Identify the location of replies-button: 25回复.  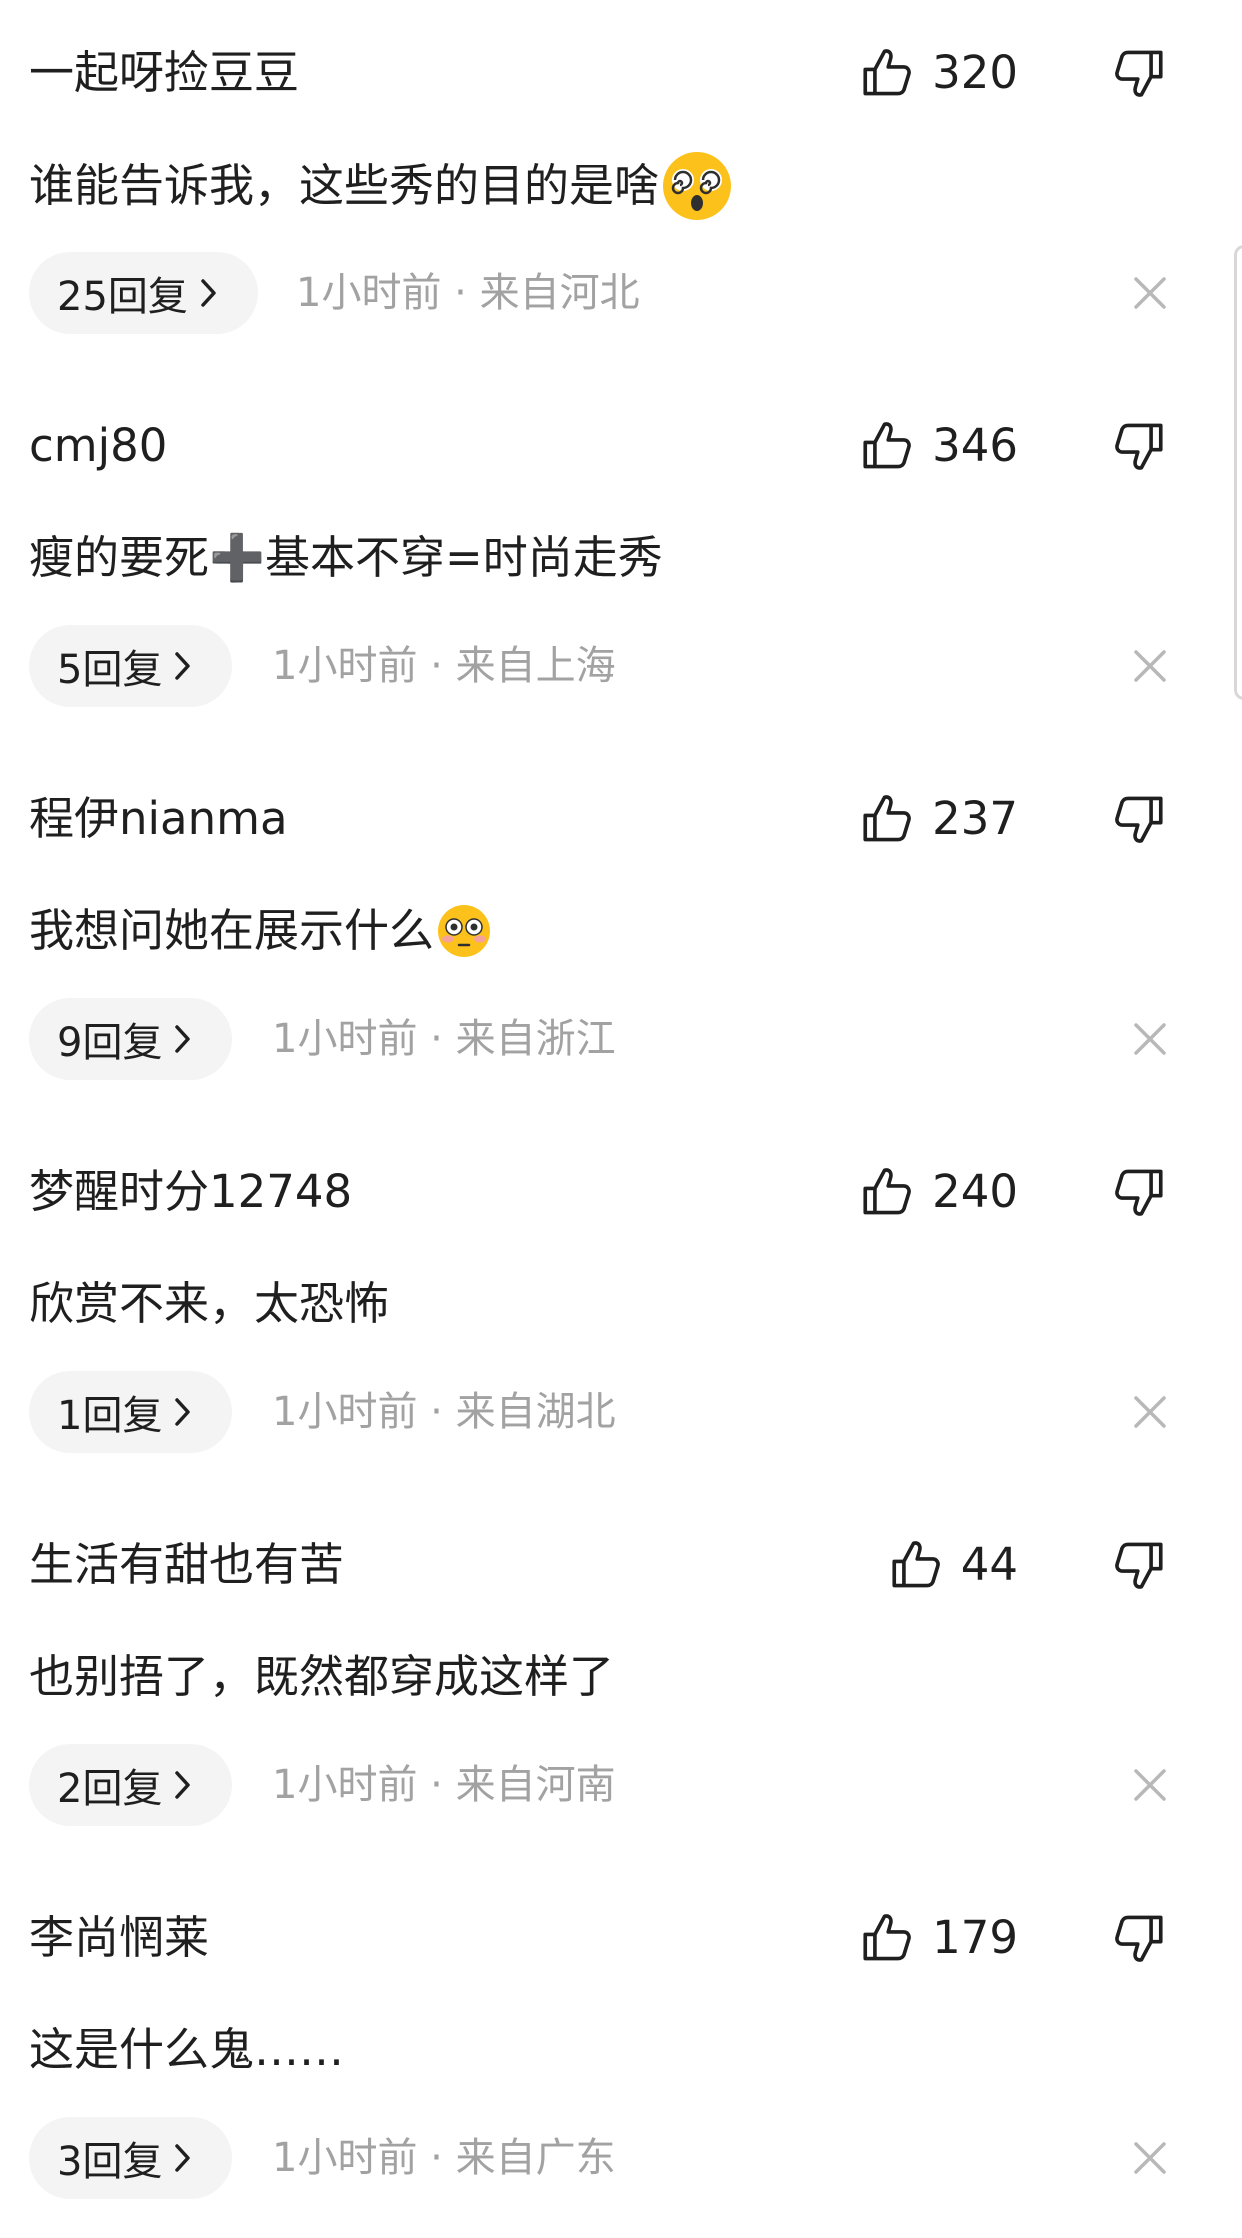
(143, 293).